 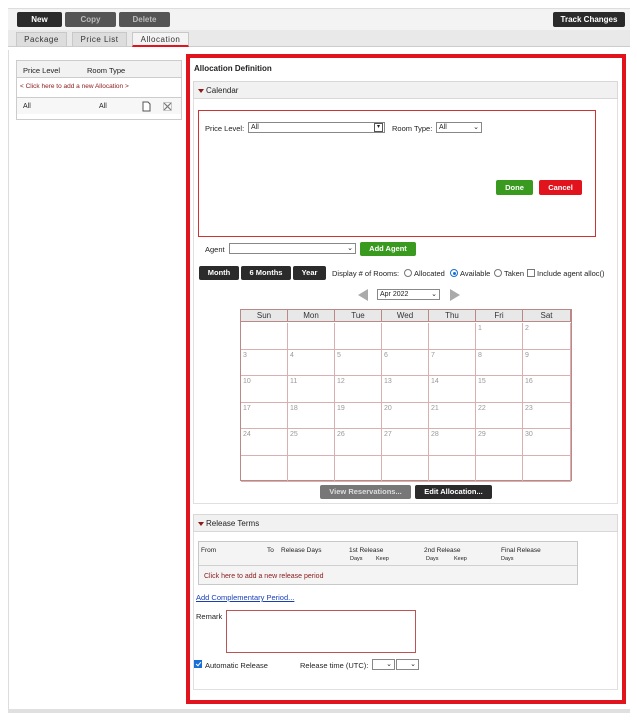 I want to click on calendar-day-cell: 9, so click(x=547, y=362).